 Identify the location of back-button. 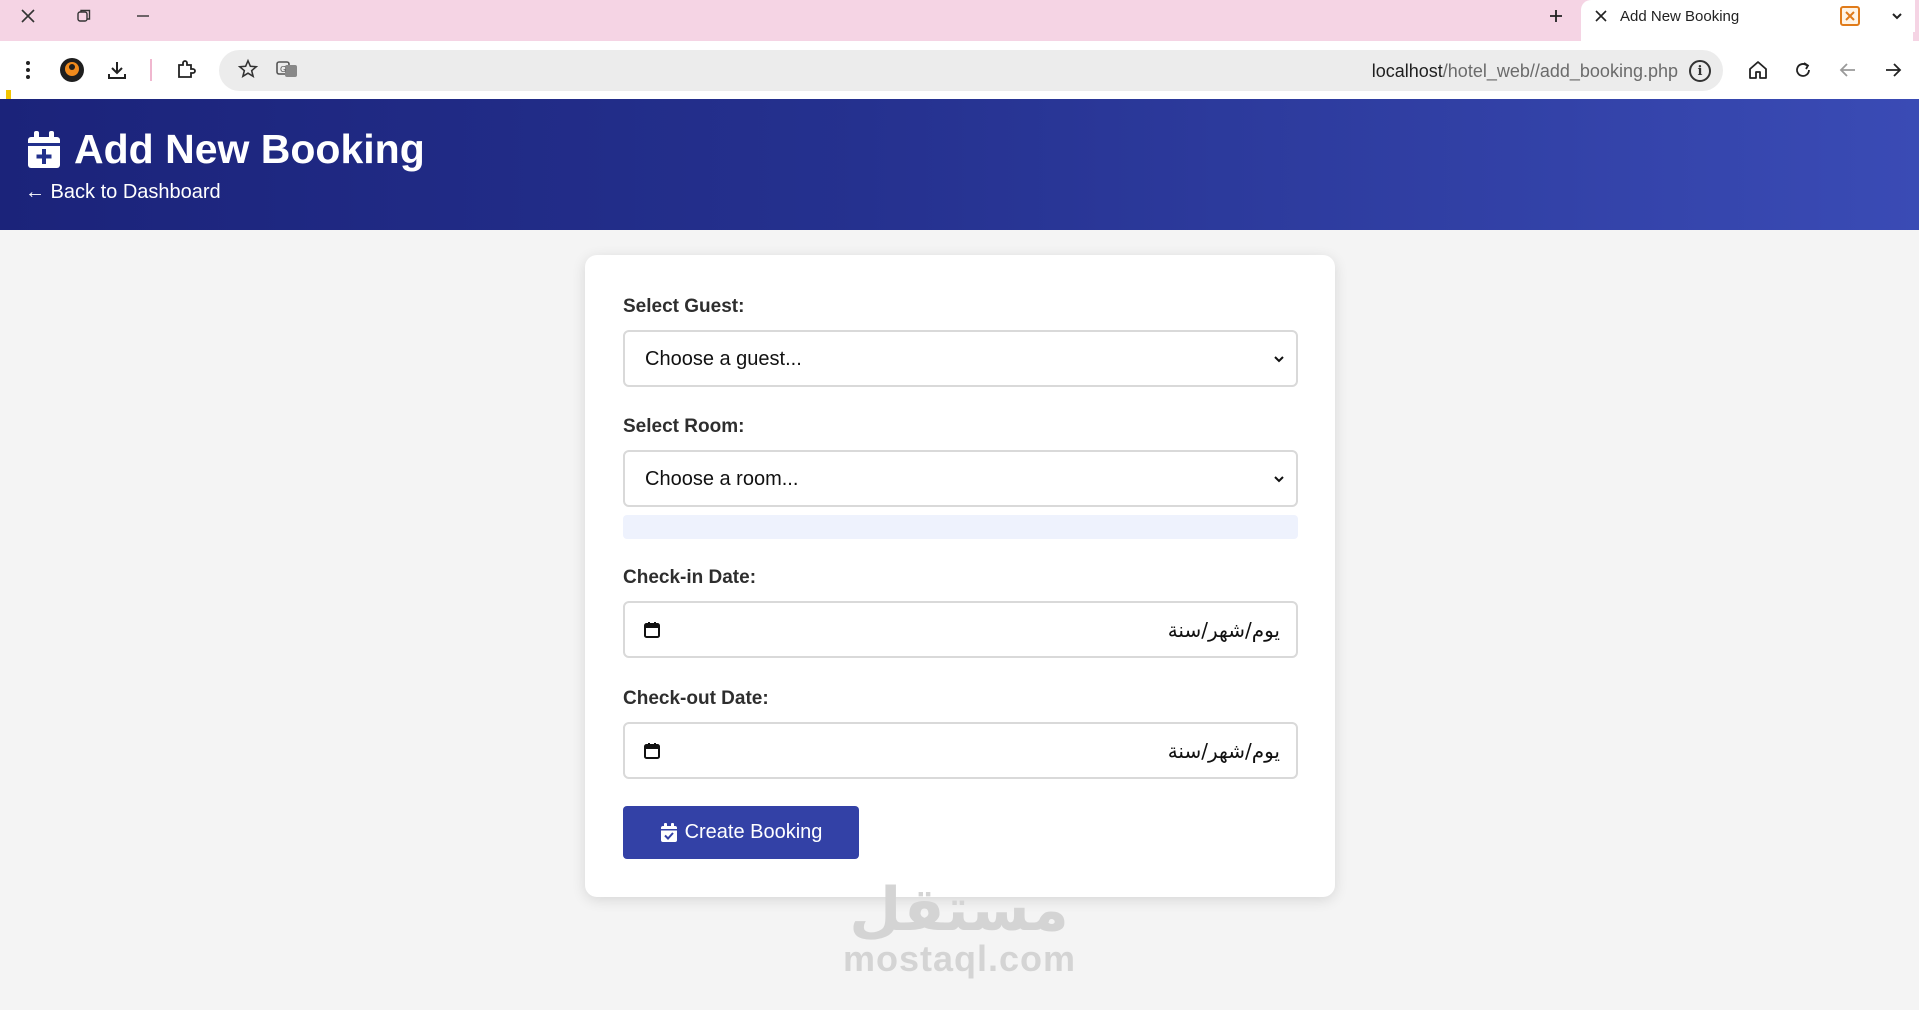
(1848, 70).